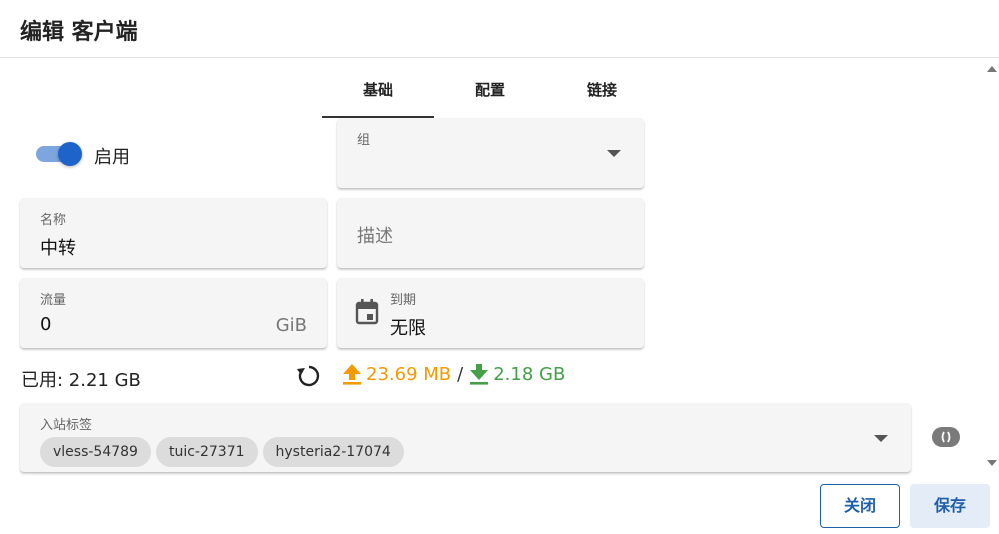 The height and width of the screenshot is (534, 999). I want to click on download-icon, so click(479, 374).